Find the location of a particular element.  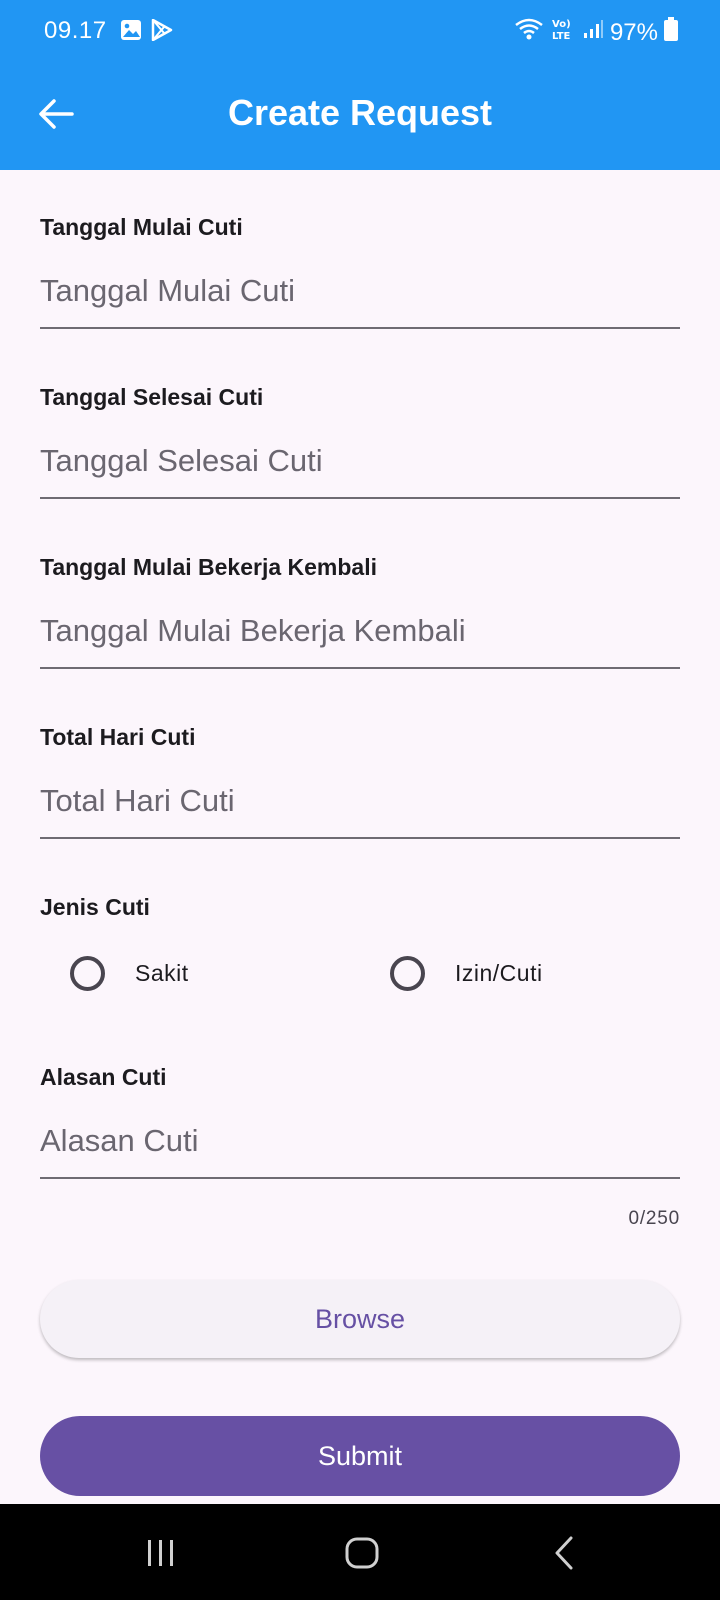

home-button is located at coordinates (362, 1553).